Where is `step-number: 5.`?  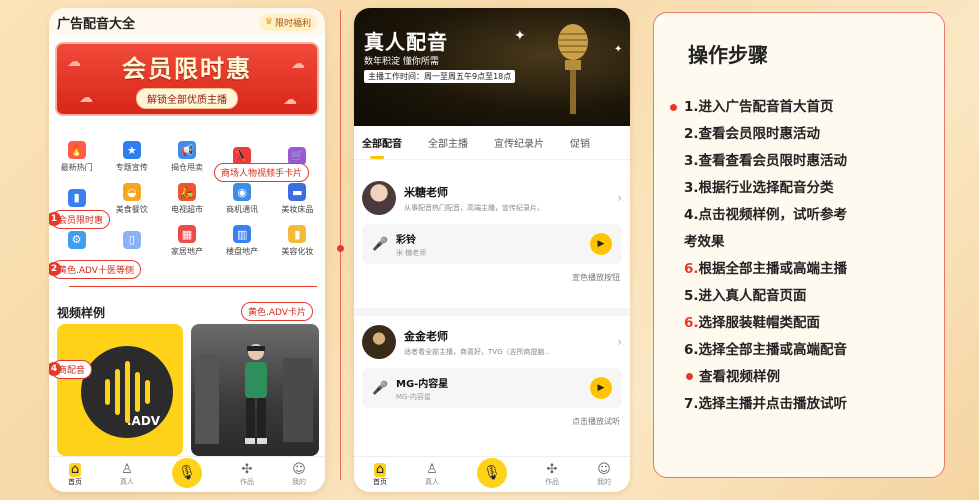 step-number: 5. is located at coordinates (691, 296).